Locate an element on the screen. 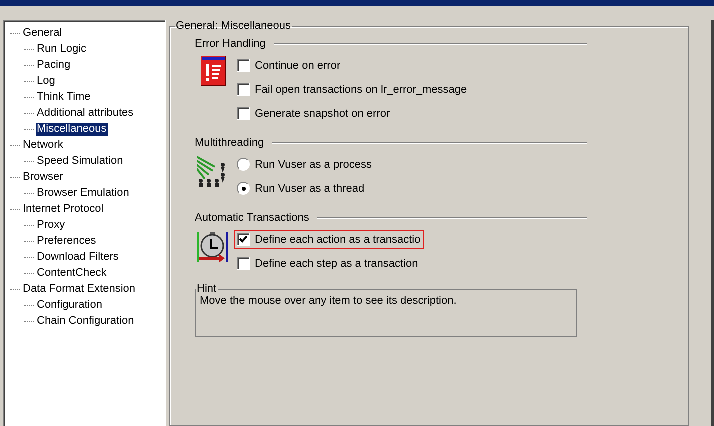 The image size is (714, 426). tree-item: Preferences is located at coordinates (67, 241).